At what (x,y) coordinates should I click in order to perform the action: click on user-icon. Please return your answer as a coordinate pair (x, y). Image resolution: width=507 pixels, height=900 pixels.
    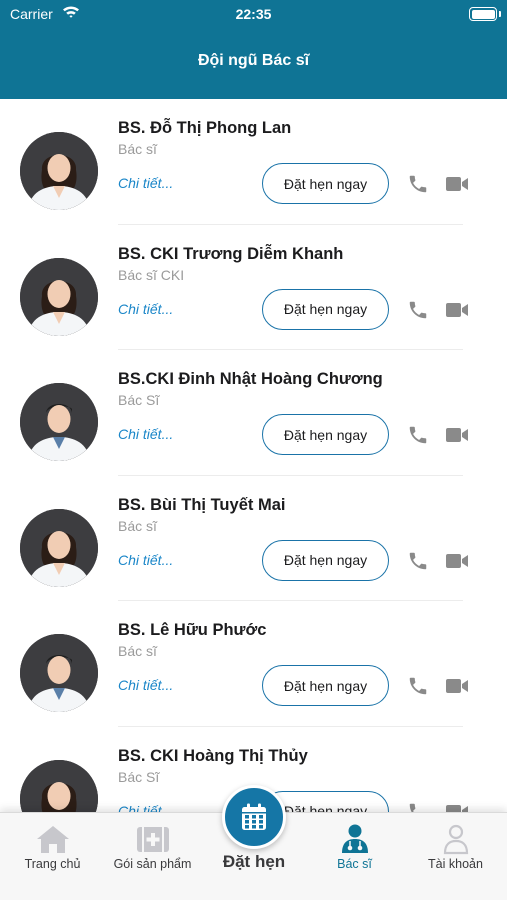
    Looking at the image, I should click on (456, 839).